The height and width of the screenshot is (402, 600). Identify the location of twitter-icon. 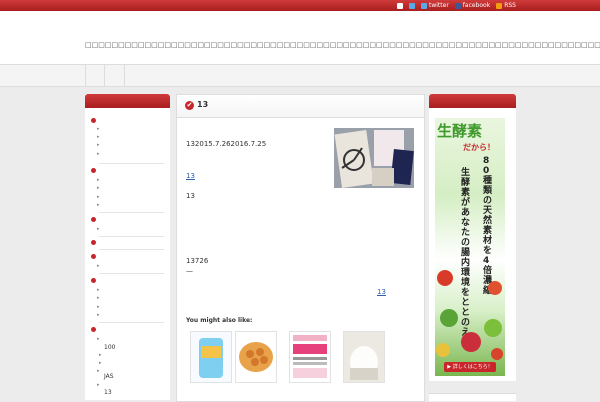
(424, 5).